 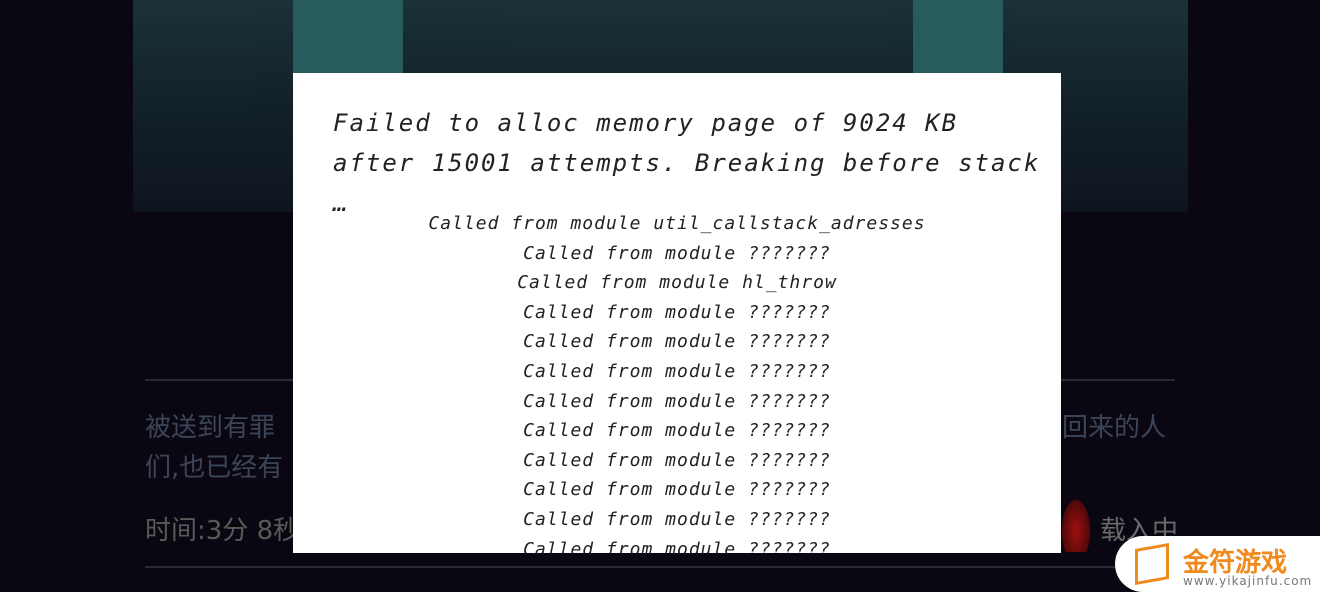 What do you see at coordinates (1114, 428) in the screenshot?
I see `story-text-line1-right: 回来的人` at bounding box center [1114, 428].